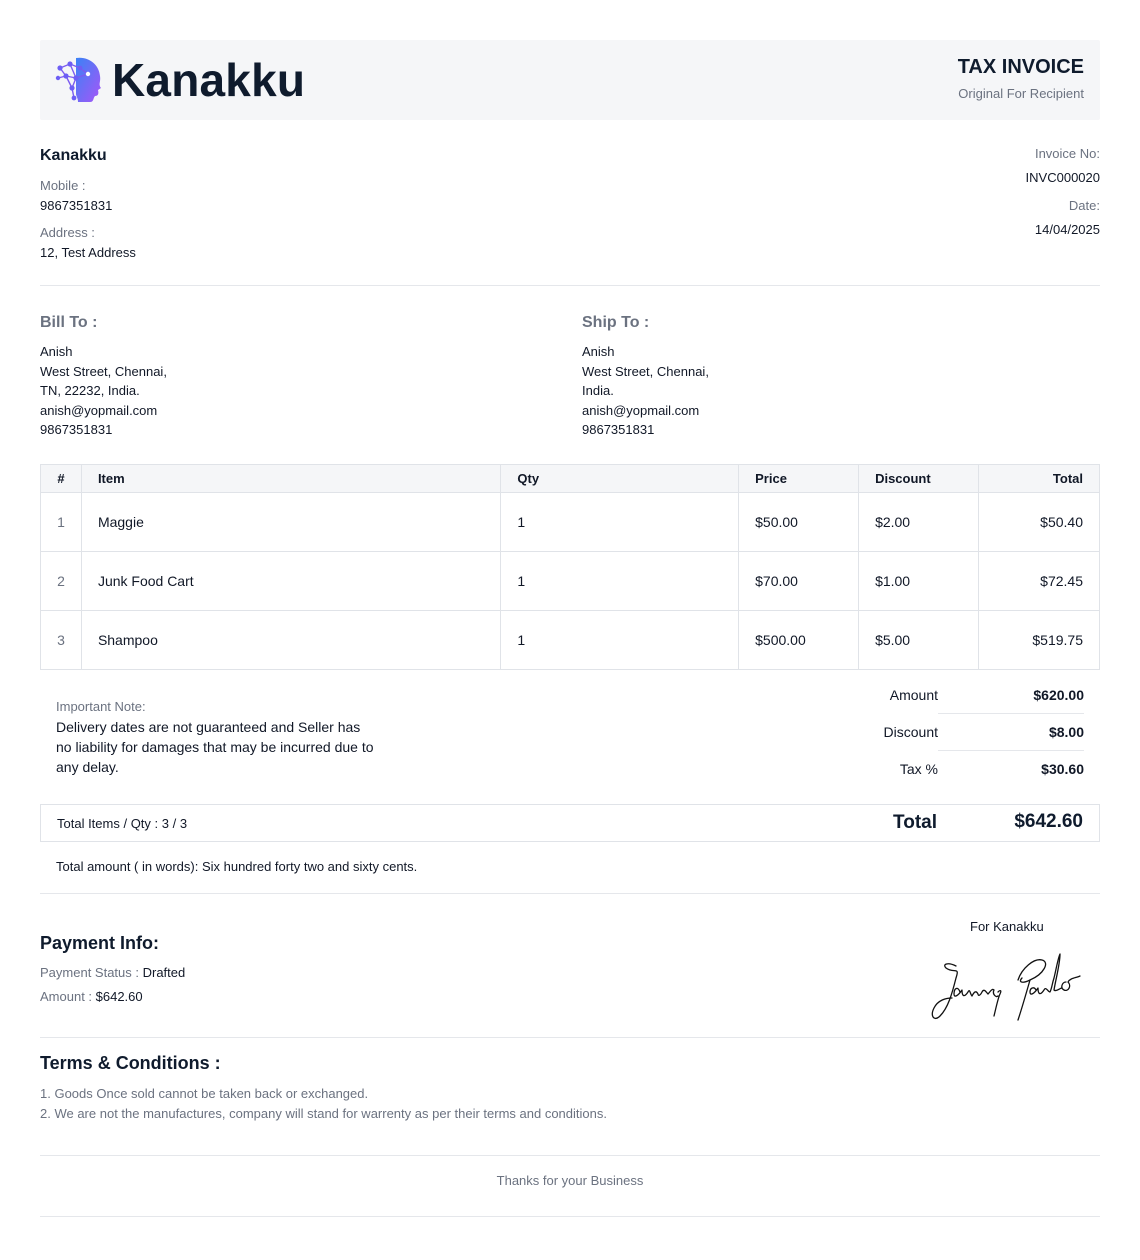 Image resolution: width=1140 pixels, height=1260 pixels. What do you see at coordinates (1067, 229) in the screenshot?
I see `invoice-date: 14/04/2025` at bounding box center [1067, 229].